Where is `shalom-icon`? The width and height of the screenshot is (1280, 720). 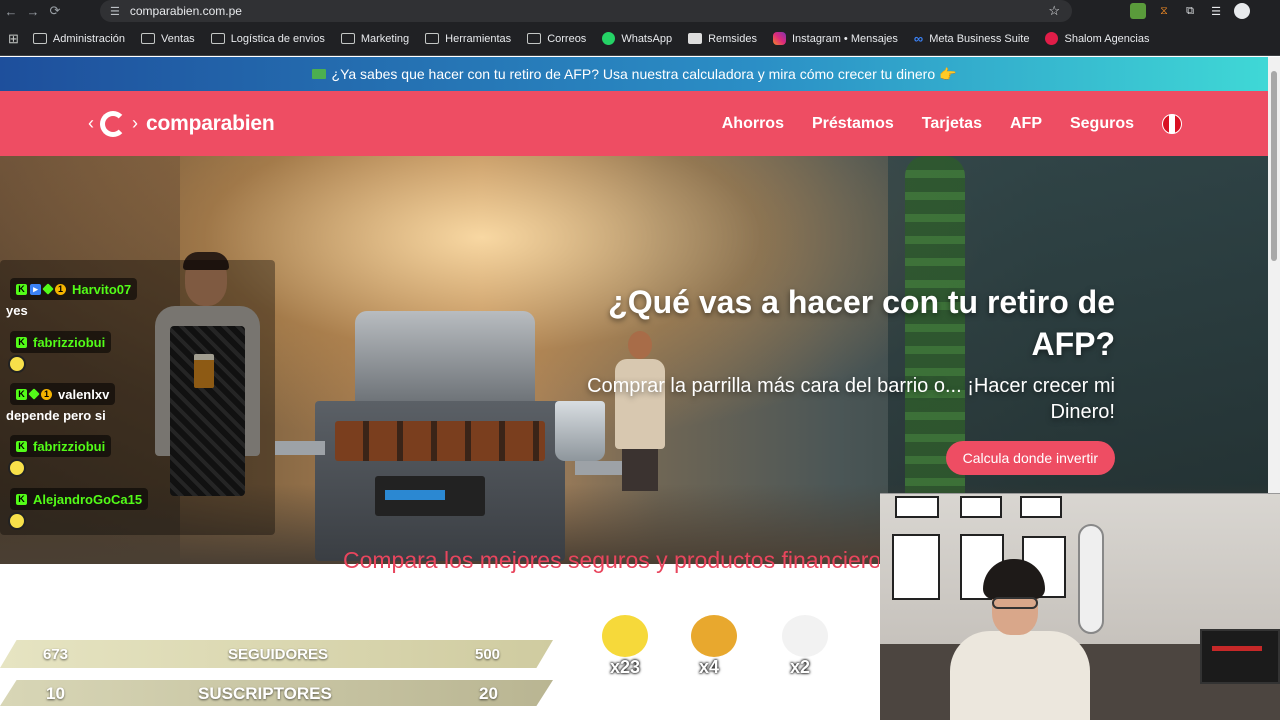
shalom-icon is located at coordinates (1052, 38).